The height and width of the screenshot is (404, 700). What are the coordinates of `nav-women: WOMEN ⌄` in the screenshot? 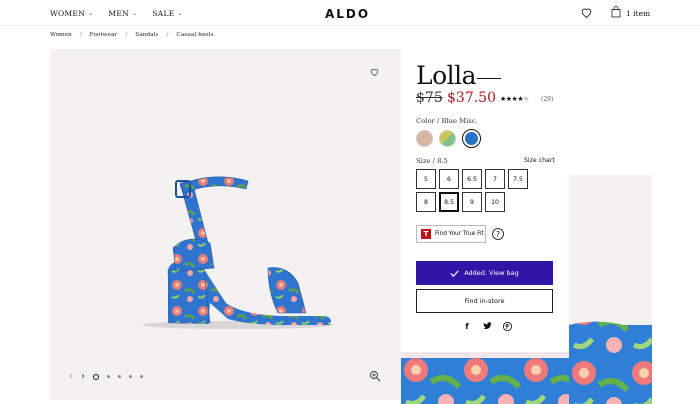 It's located at (71, 13).